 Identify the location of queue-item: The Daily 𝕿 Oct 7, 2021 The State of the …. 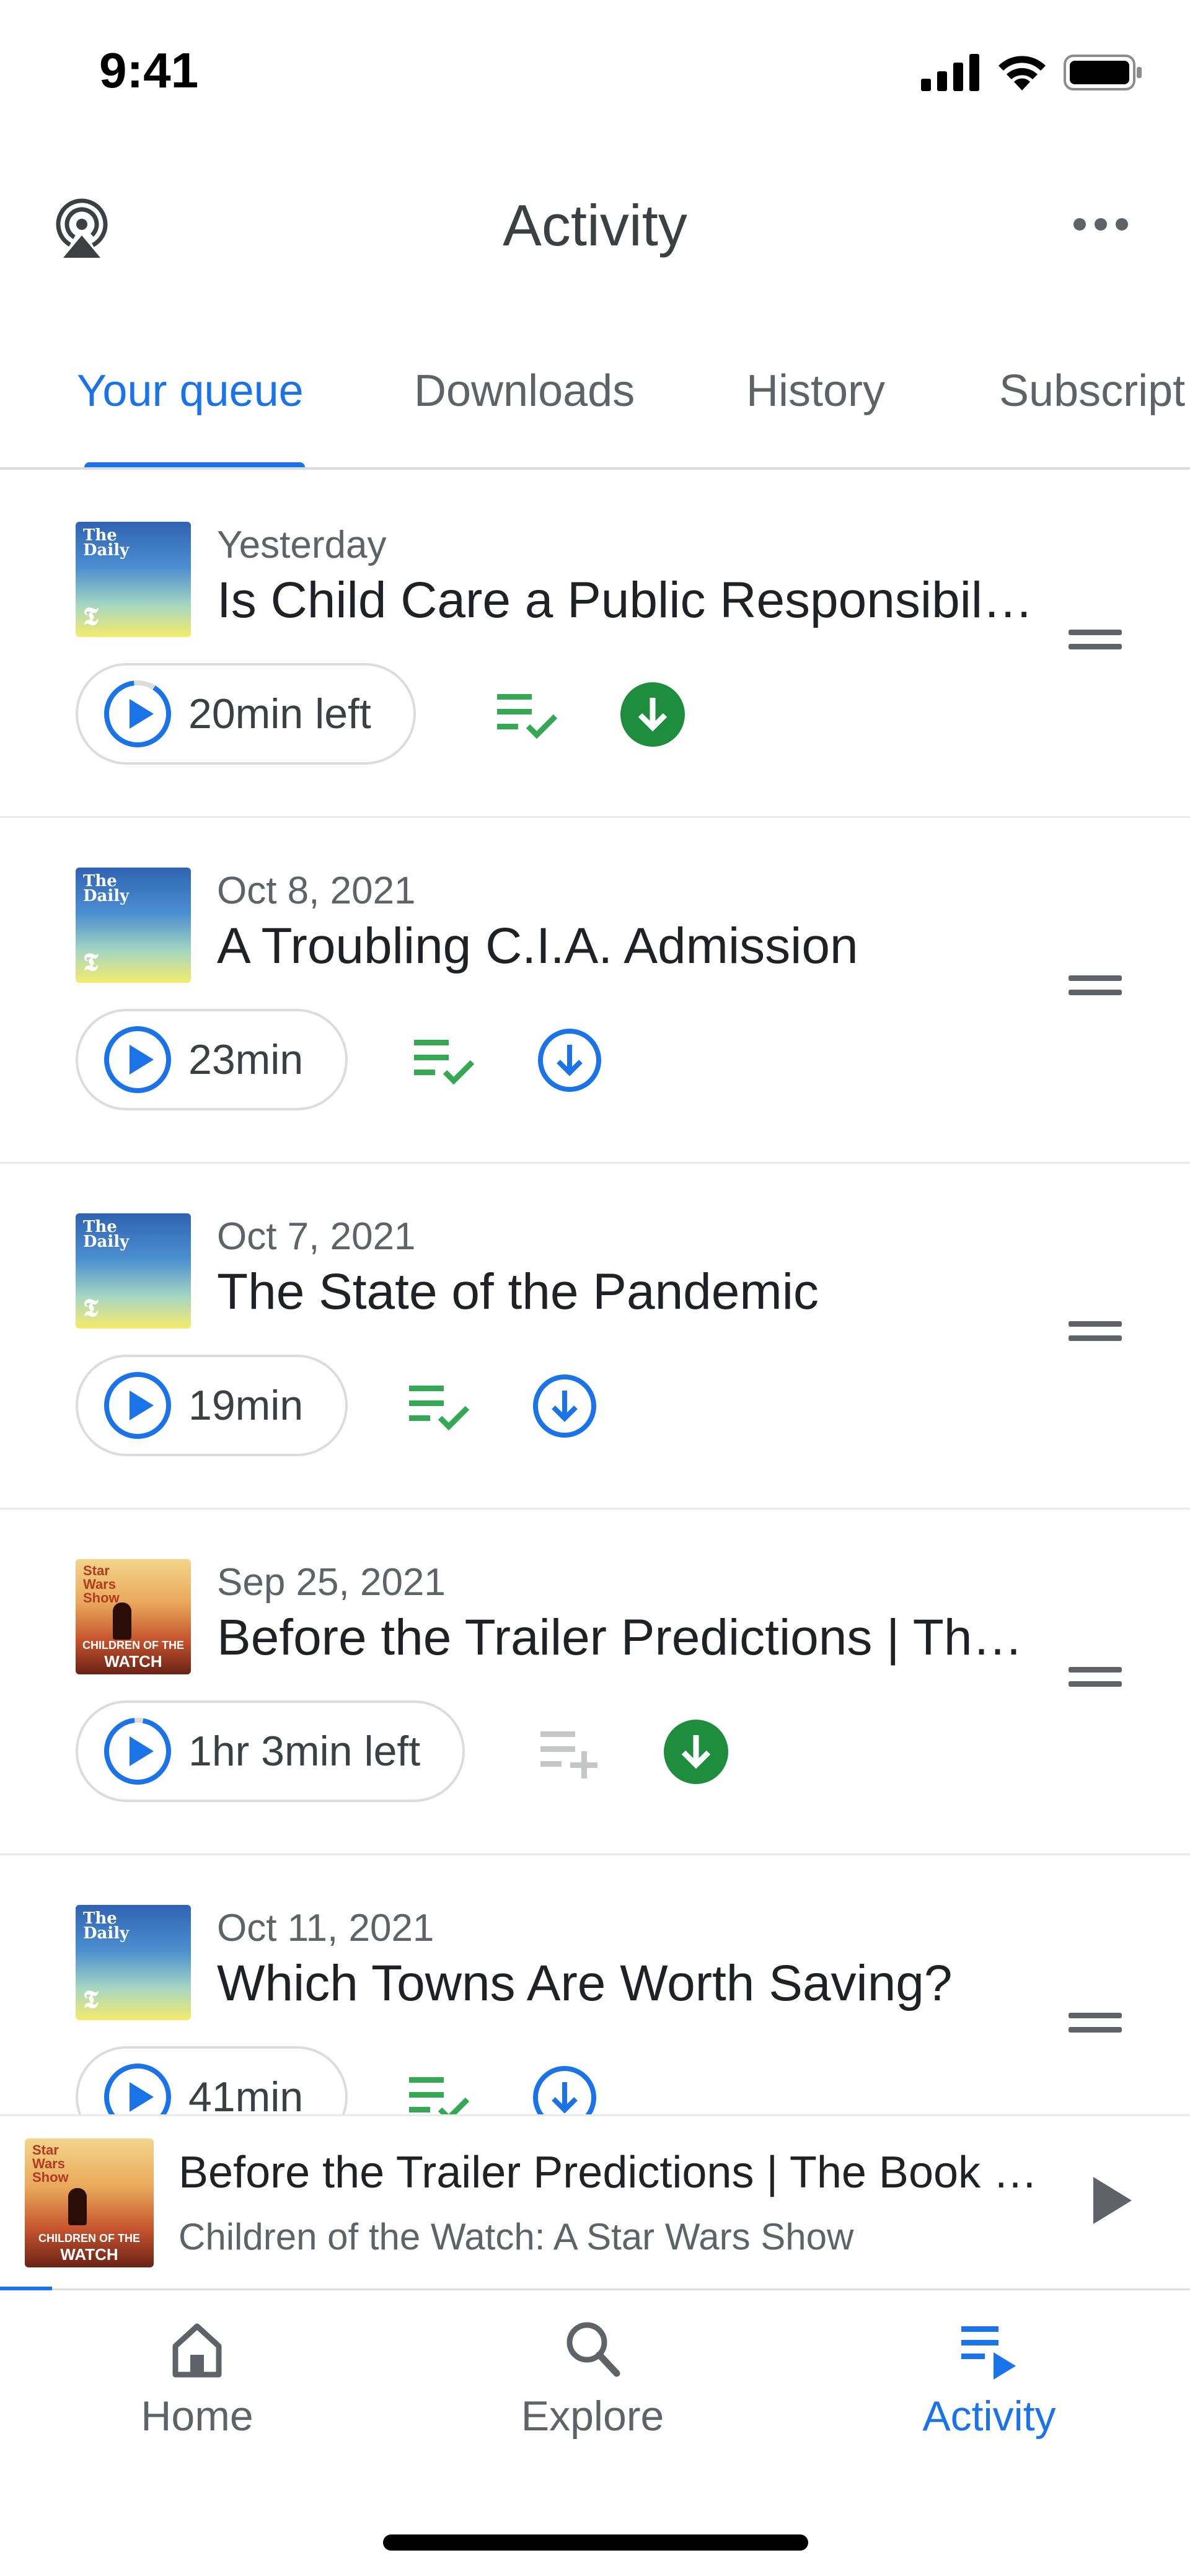
(595, 1337).